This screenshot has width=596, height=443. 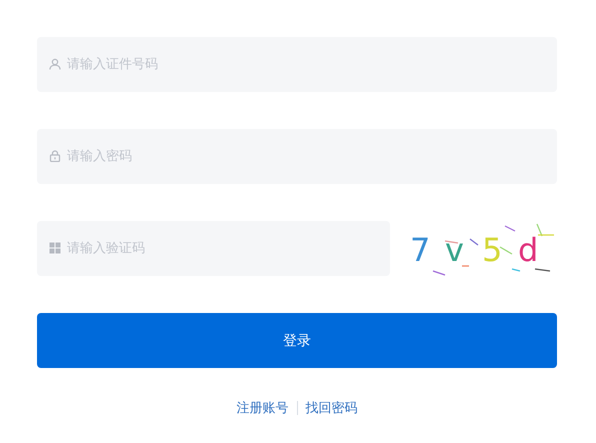 What do you see at coordinates (55, 156) in the screenshot?
I see `lock-icon` at bounding box center [55, 156].